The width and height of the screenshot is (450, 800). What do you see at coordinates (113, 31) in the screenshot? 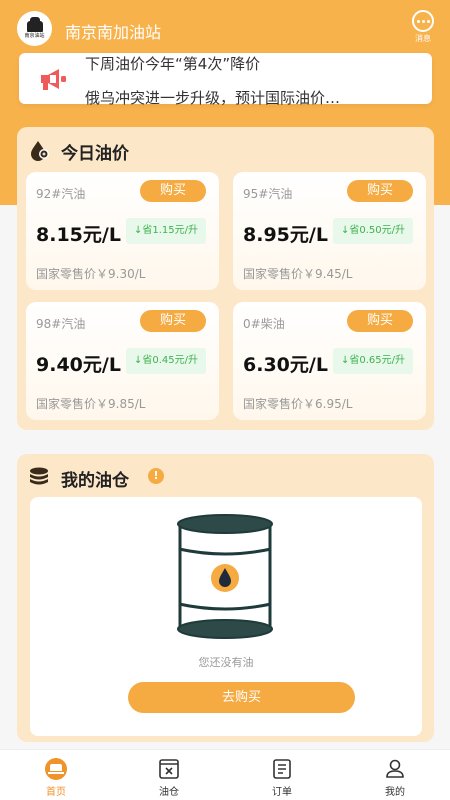
I see `station-name: 南京南加油站` at bounding box center [113, 31].